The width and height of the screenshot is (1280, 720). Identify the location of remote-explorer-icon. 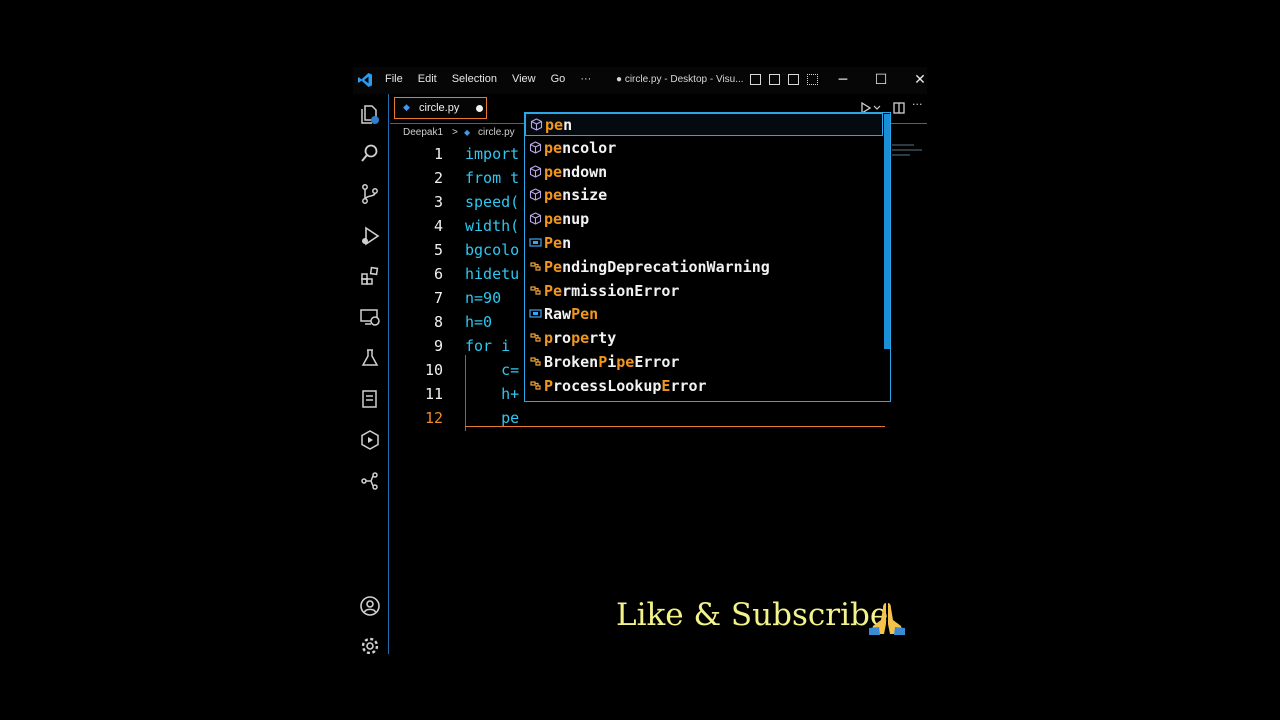
(370, 317).